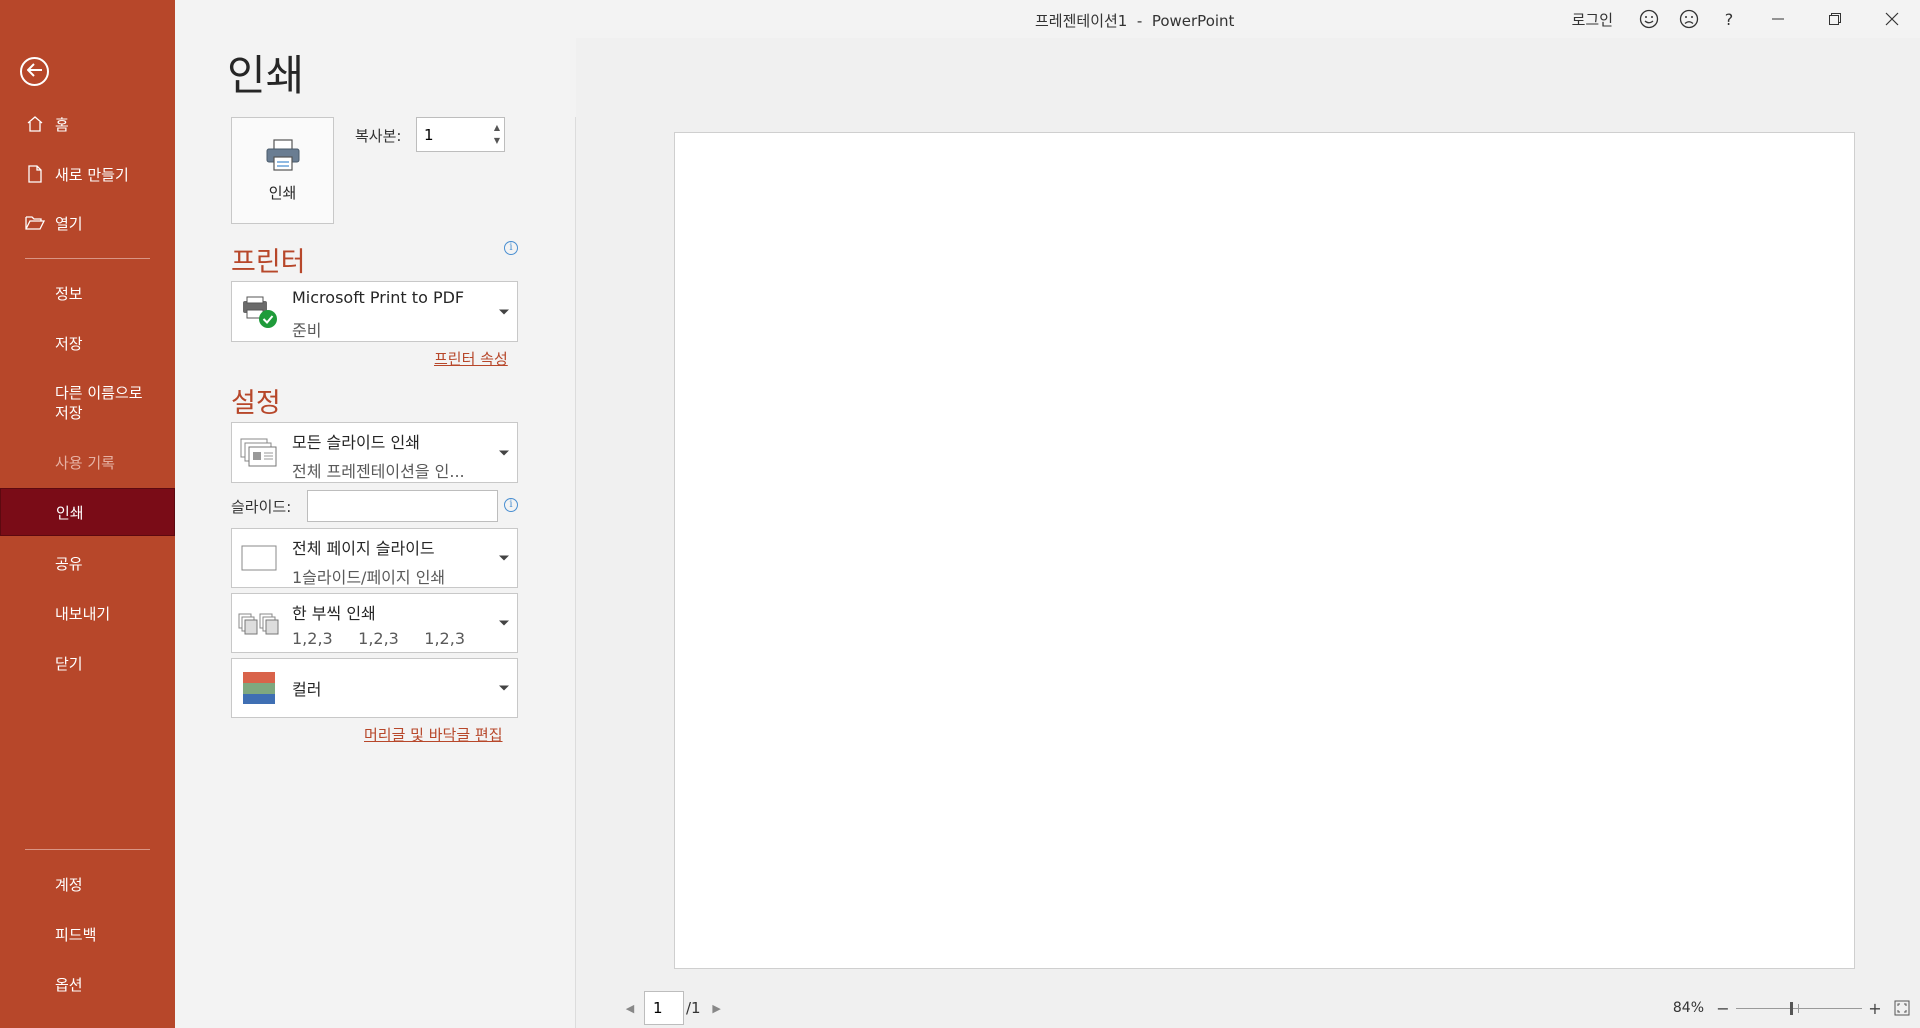 Image resolution: width=1920 pixels, height=1028 pixels. What do you see at coordinates (402, 506) in the screenshot?
I see `slides-input` at bounding box center [402, 506].